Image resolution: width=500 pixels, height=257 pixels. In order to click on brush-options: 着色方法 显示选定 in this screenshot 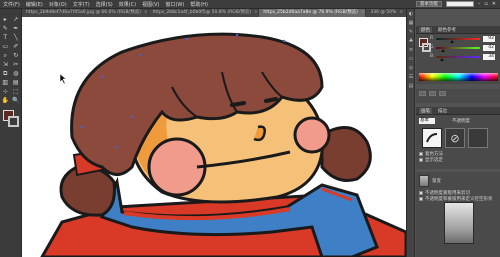, I will do `click(458, 155)`.